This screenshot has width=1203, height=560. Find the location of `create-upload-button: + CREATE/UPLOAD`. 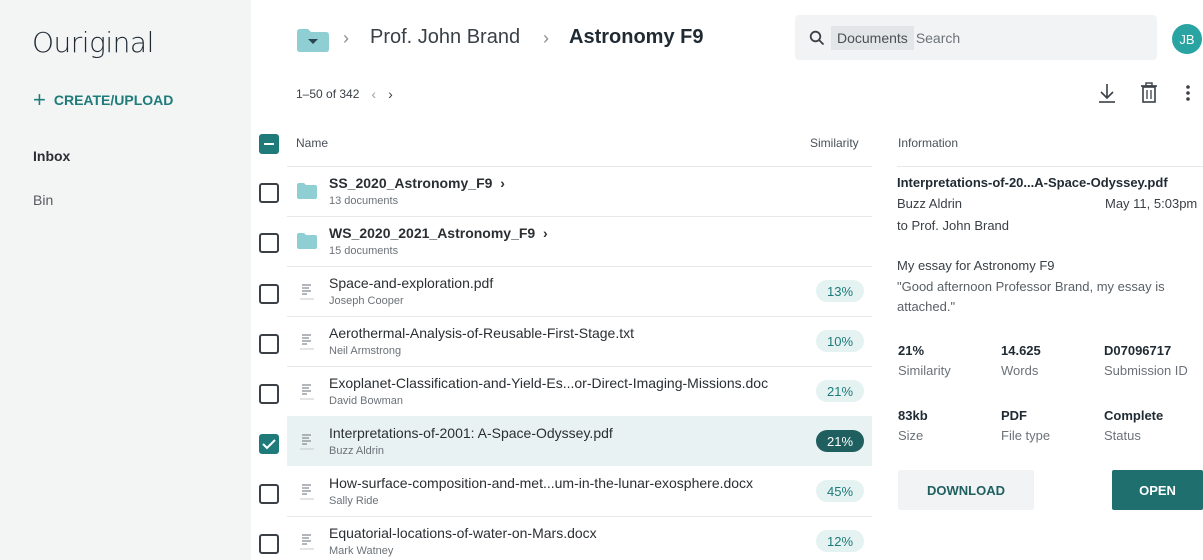

create-upload-button: + CREATE/UPLOAD is located at coordinates (103, 99).